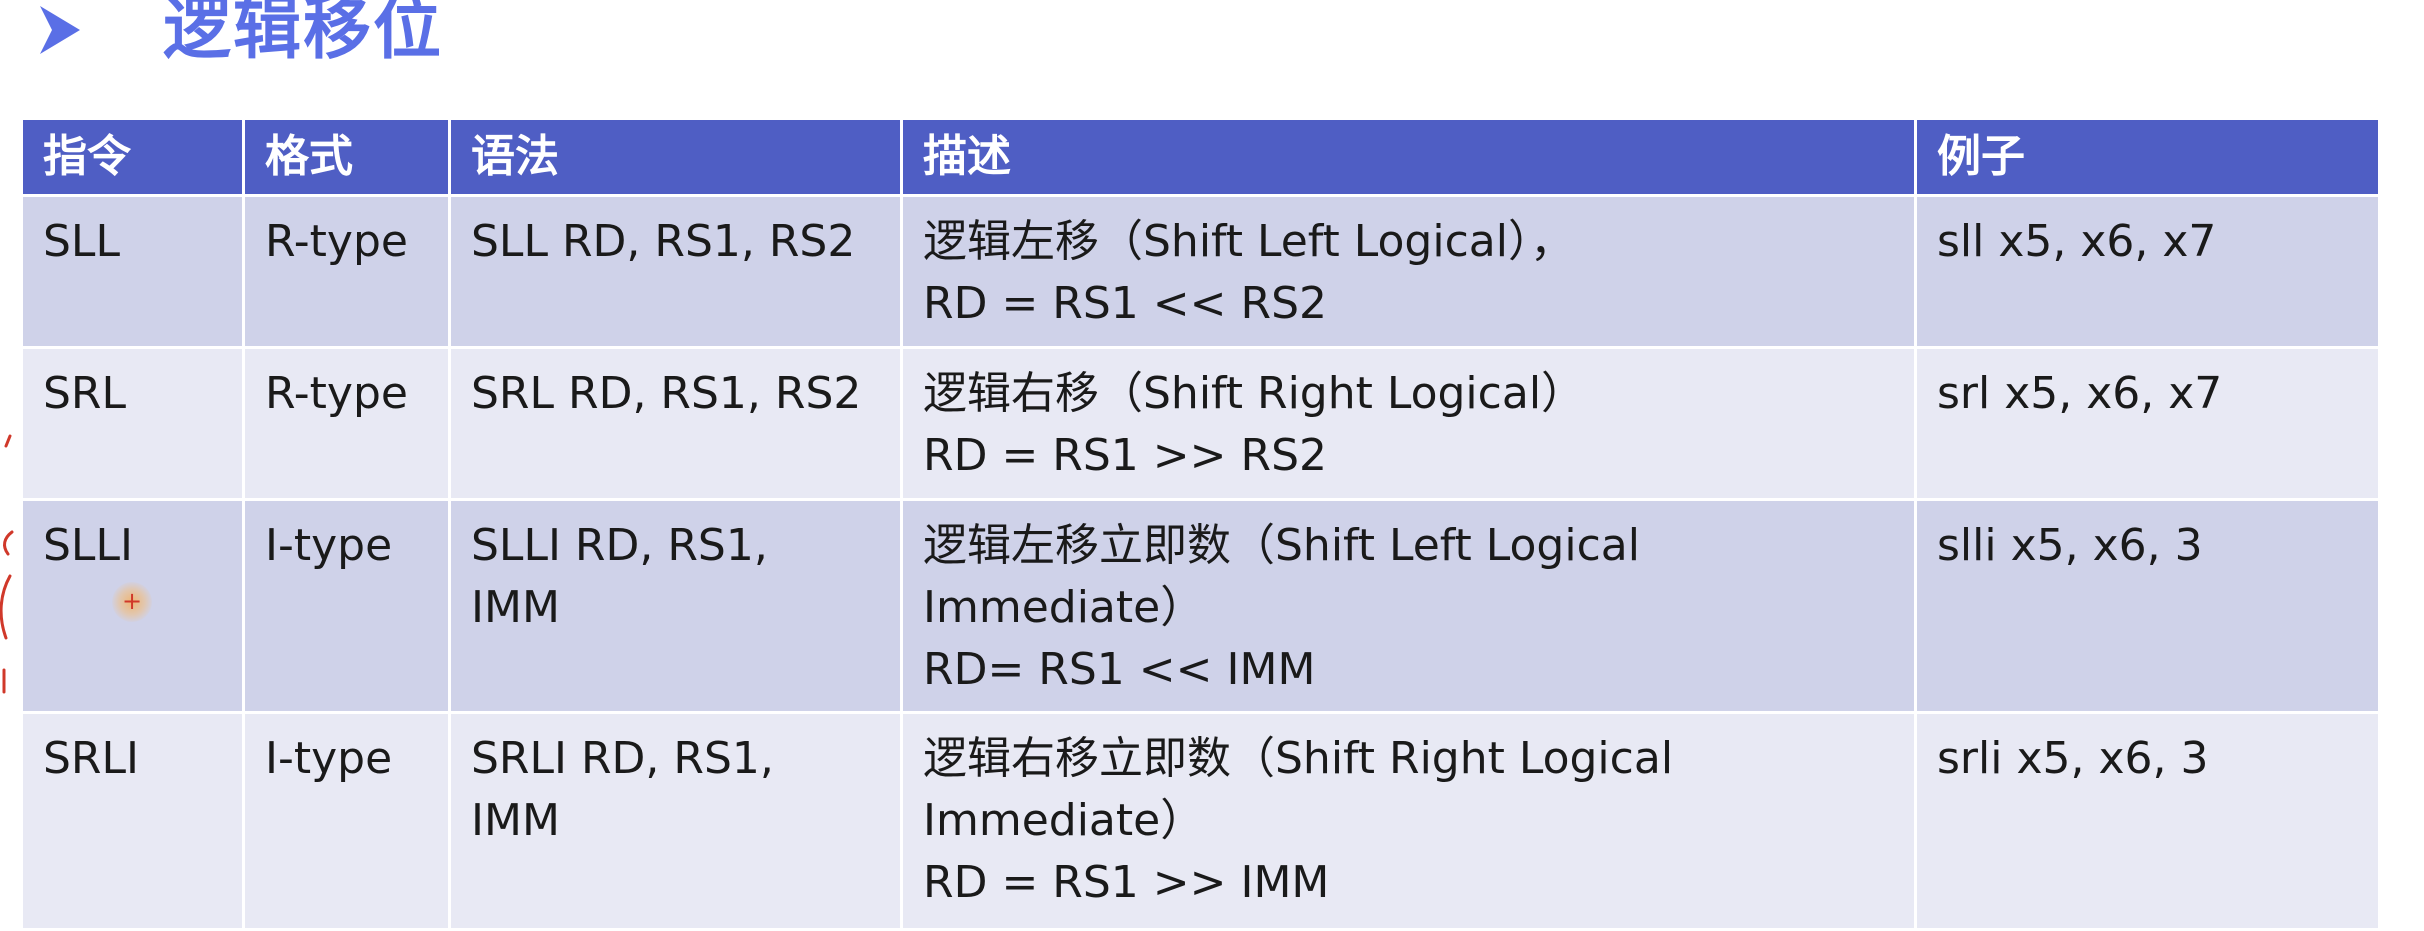 Image resolution: width=2424 pixels, height=931 pixels. What do you see at coordinates (303, 34) in the screenshot?
I see `page-title: 逻辑移位` at bounding box center [303, 34].